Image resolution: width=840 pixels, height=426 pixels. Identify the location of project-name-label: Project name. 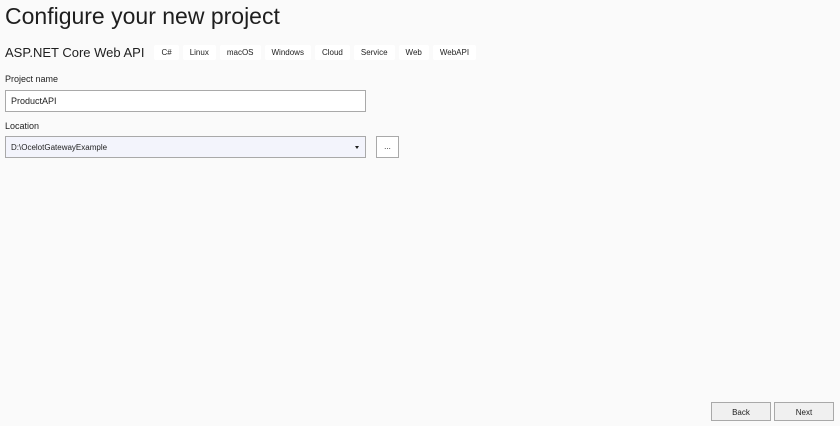
(32, 79).